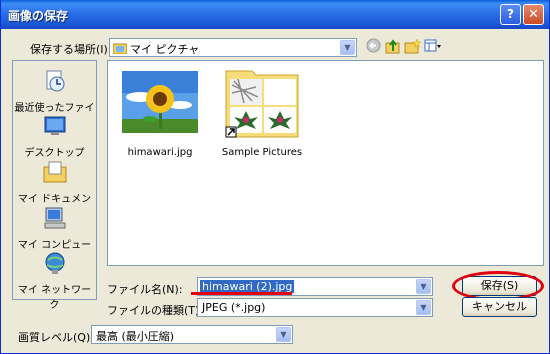 The image size is (550, 354). Describe the element at coordinates (499, 307) in the screenshot. I see `cancel-button: キャンセル` at that location.